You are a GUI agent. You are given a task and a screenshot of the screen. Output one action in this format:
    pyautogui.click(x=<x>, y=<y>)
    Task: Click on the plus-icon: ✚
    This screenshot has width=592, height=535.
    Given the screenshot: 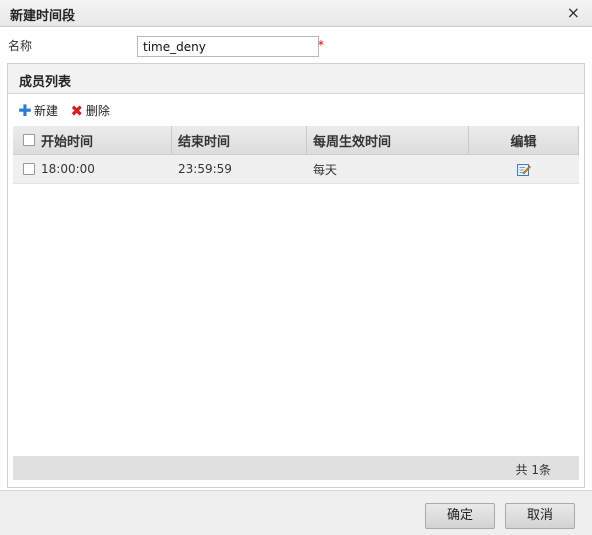 What is the action you would take?
    pyautogui.click(x=25, y=110)
    